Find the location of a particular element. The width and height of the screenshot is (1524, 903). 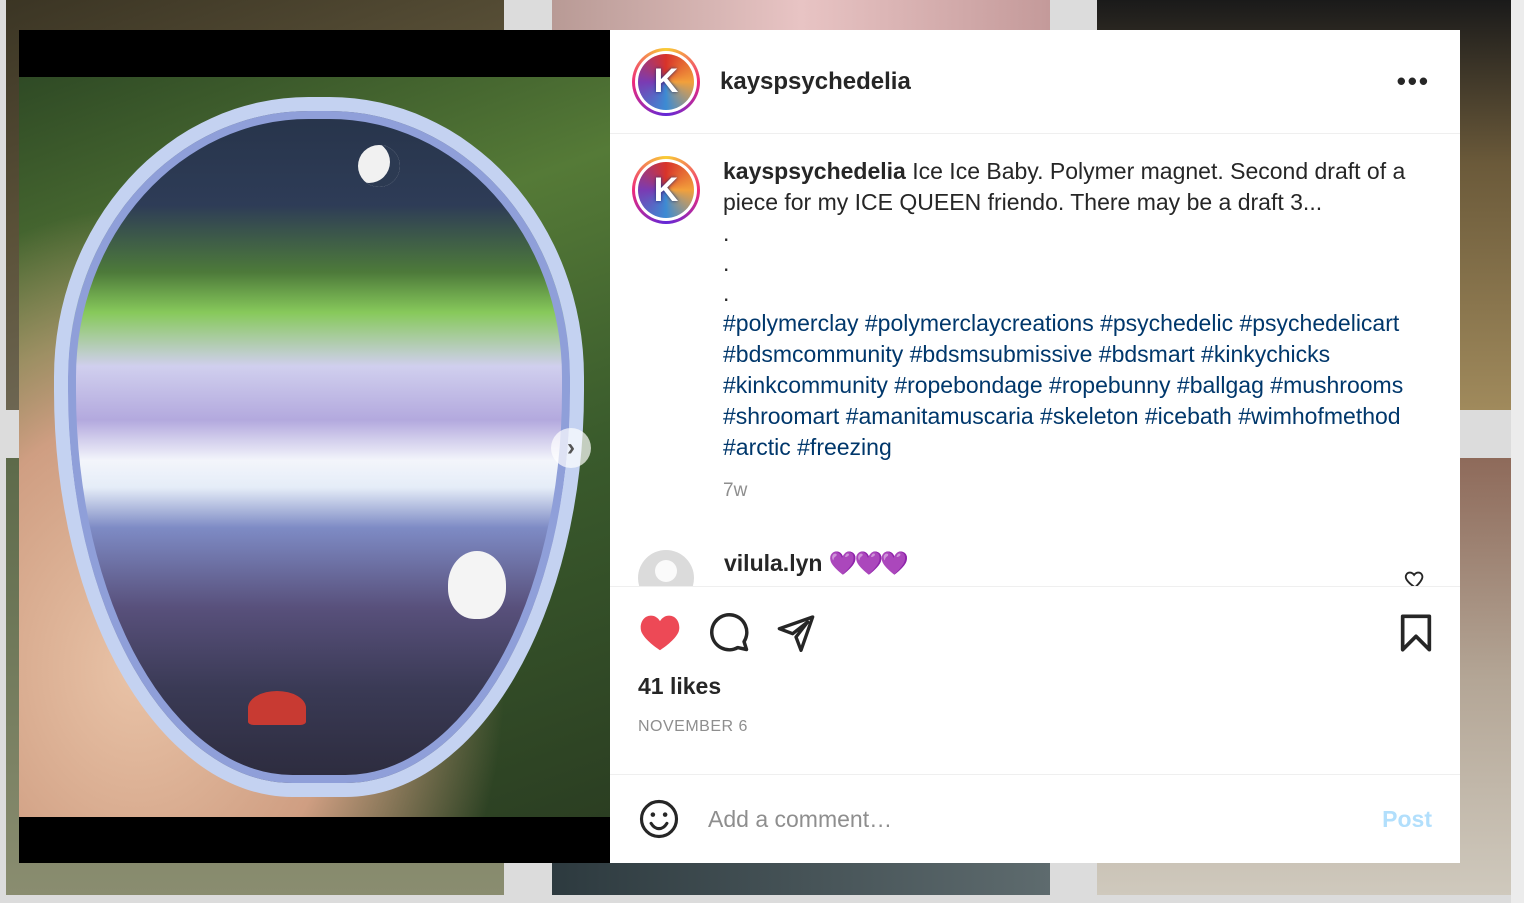

bookmark-icon is located at coordinates (1416, 633).